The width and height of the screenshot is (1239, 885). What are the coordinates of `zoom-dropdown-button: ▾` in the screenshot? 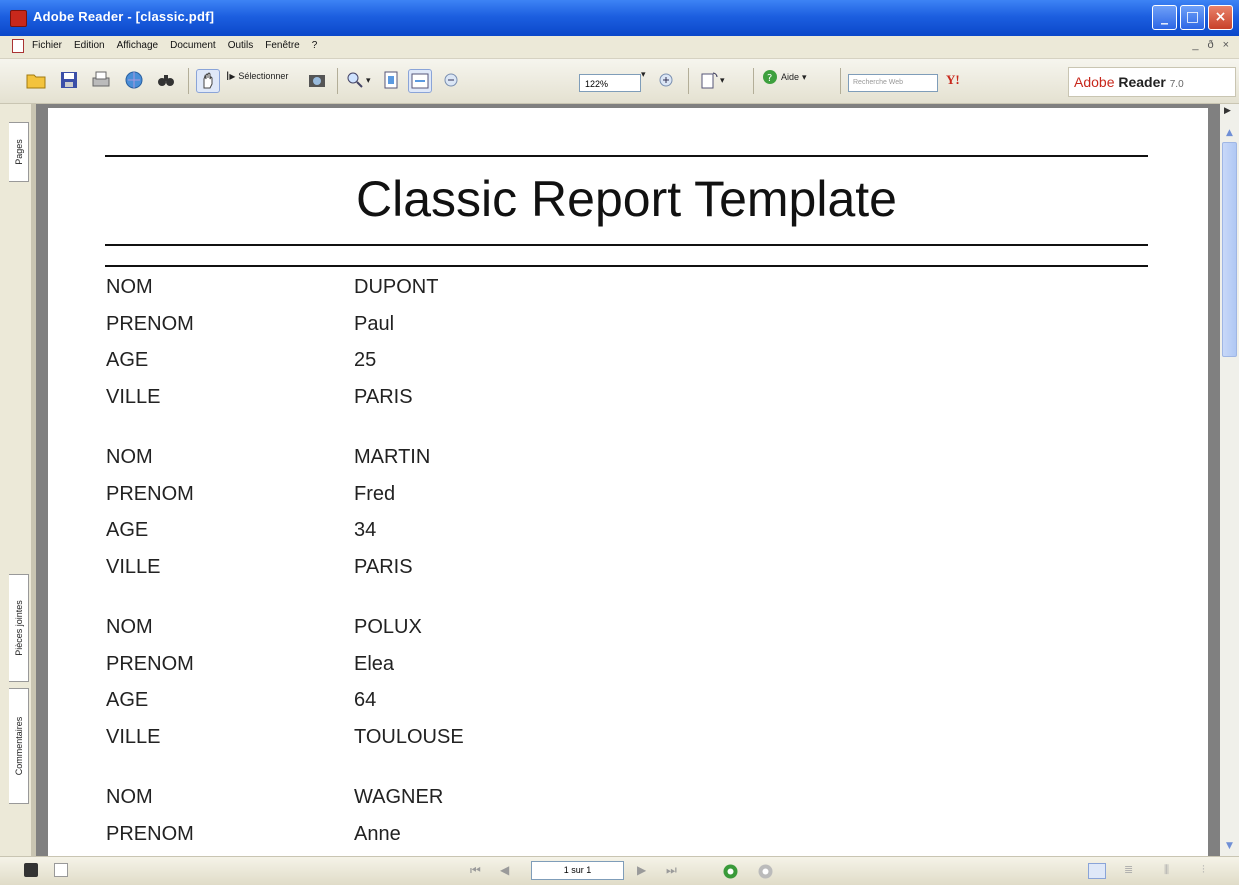 It's located at (643, 74).